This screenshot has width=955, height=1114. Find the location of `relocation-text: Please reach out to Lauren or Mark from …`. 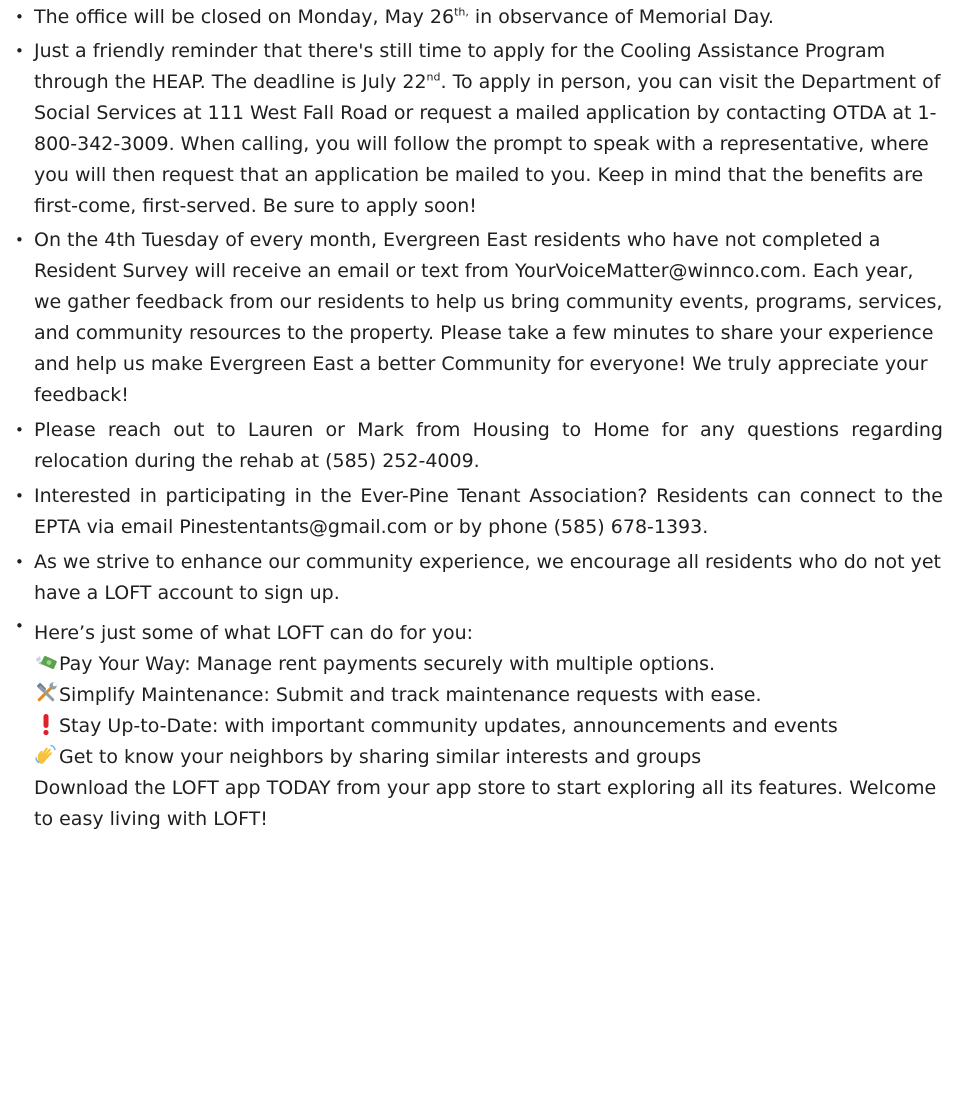

relocation-text: Please reach out to Lauren or Mark from … is located at coordinates (488, 445).